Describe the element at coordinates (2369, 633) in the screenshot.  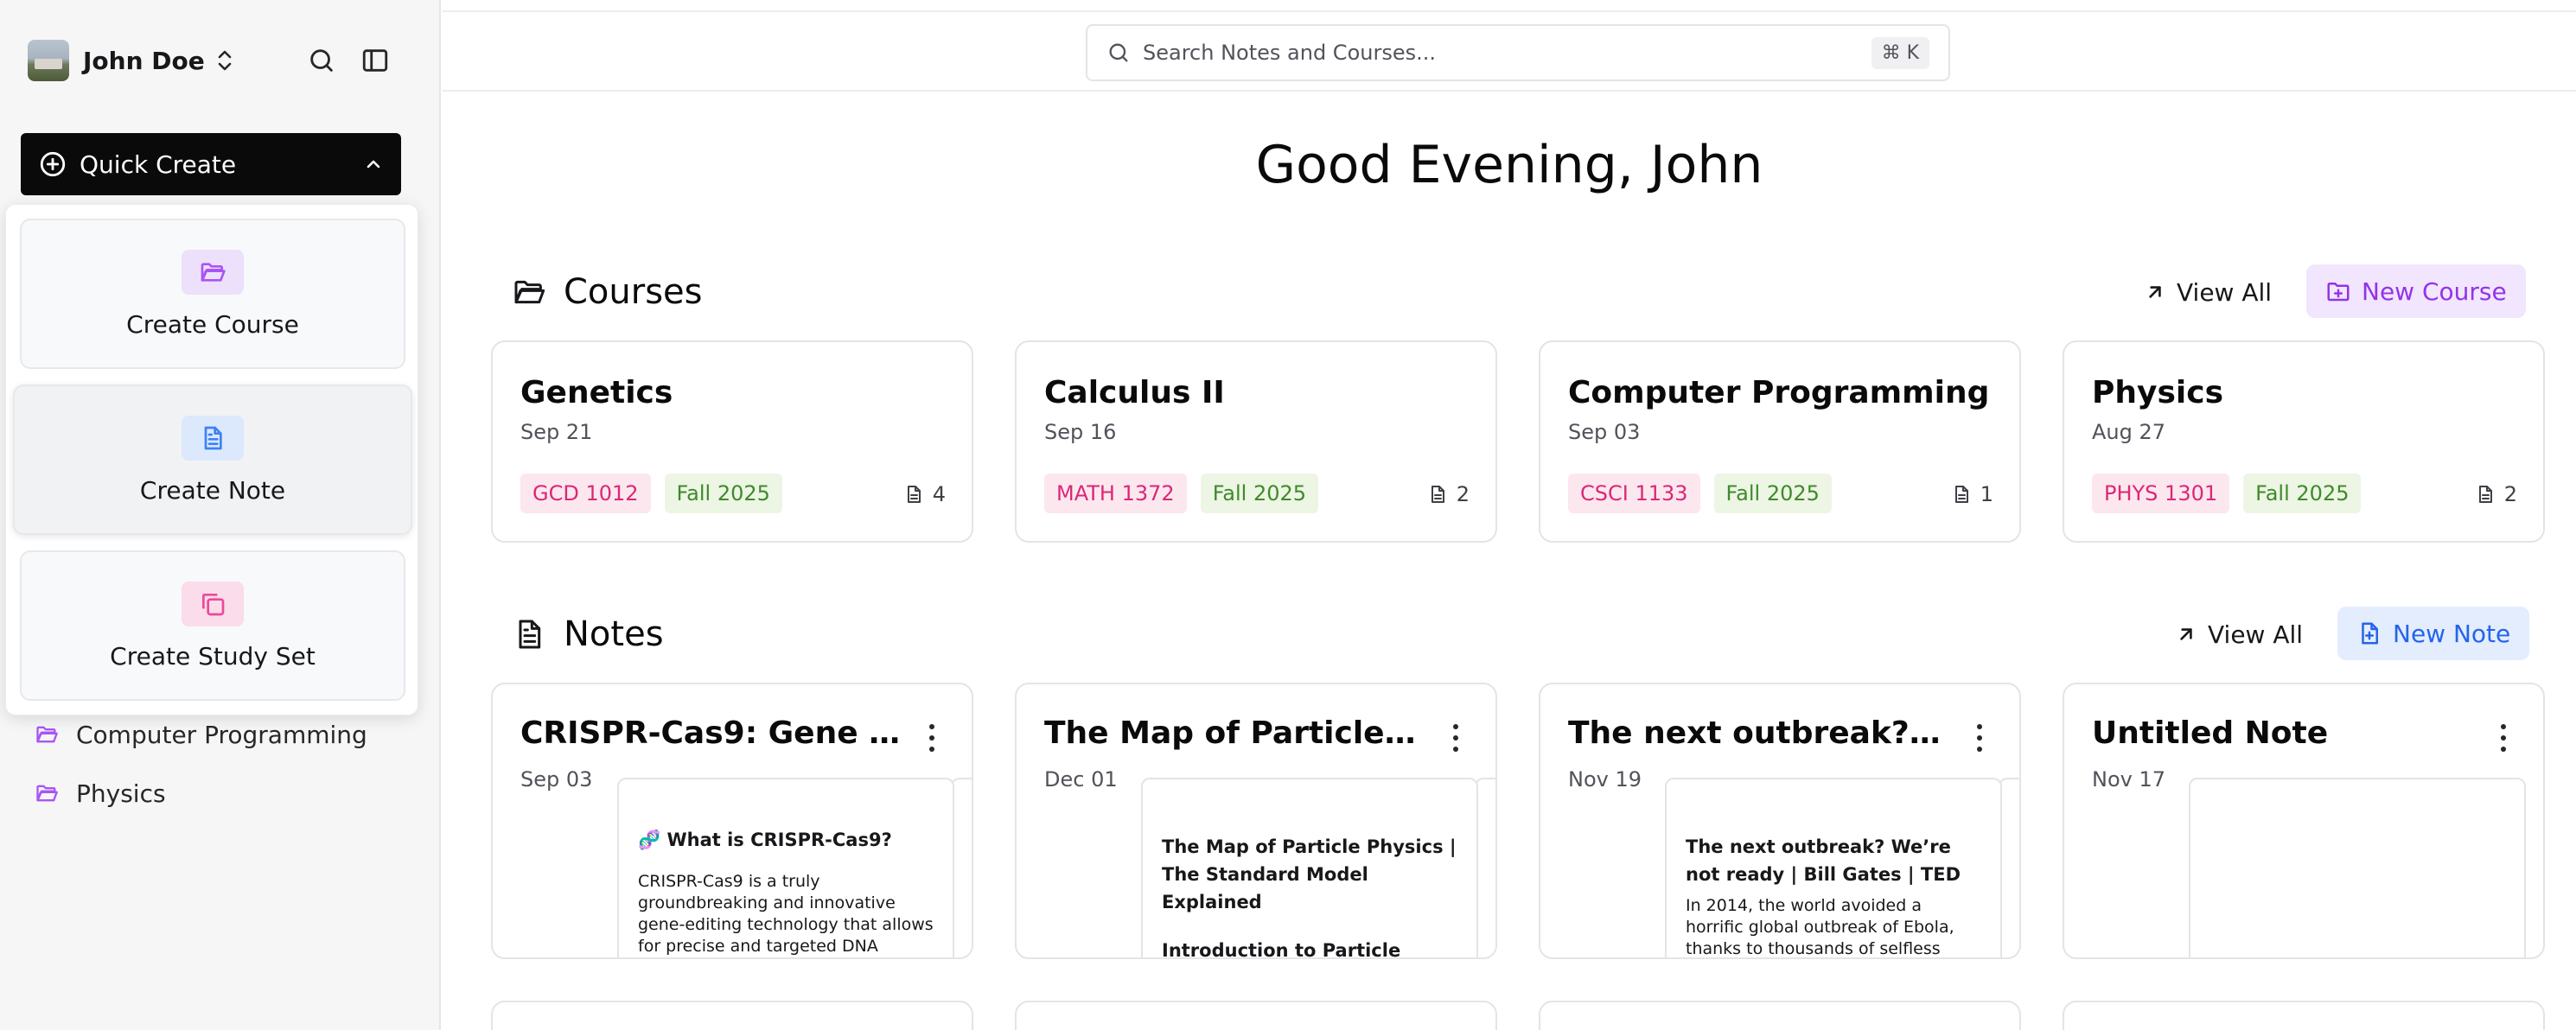
I see `file-plus-icon` at that location.